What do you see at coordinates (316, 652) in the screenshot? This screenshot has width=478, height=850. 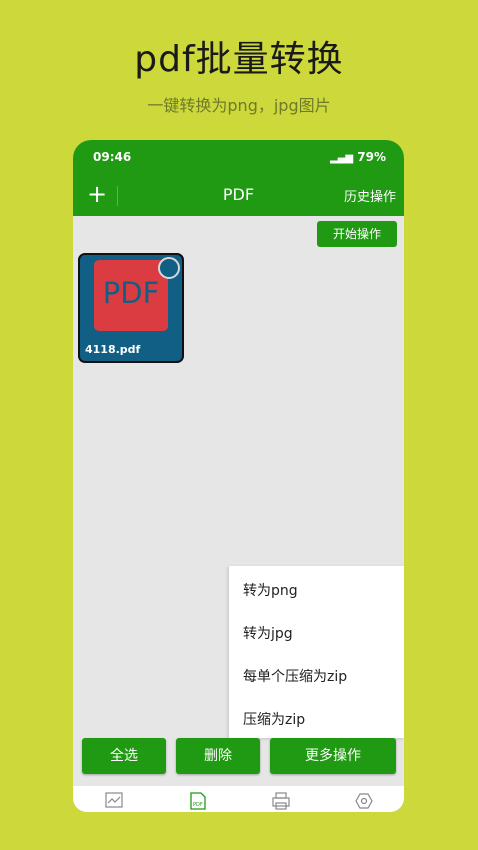 I see `more-actions-menu: 转为png 转为jpg 每单个压缩为zip 压缩为zip` at bounding box center [316, 652].